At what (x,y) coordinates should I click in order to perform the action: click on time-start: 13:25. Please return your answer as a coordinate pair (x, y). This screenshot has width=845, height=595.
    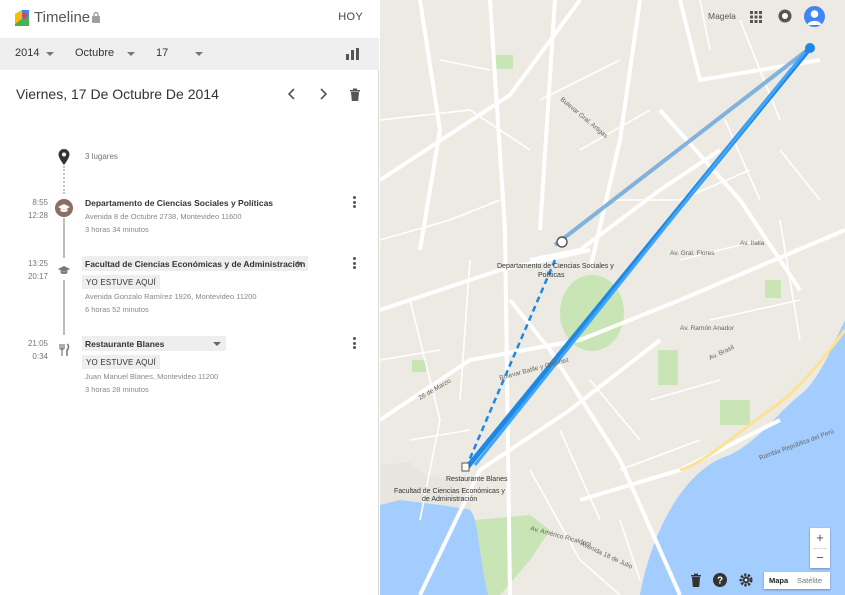
    Looking at the image, I should click on (37, 263).